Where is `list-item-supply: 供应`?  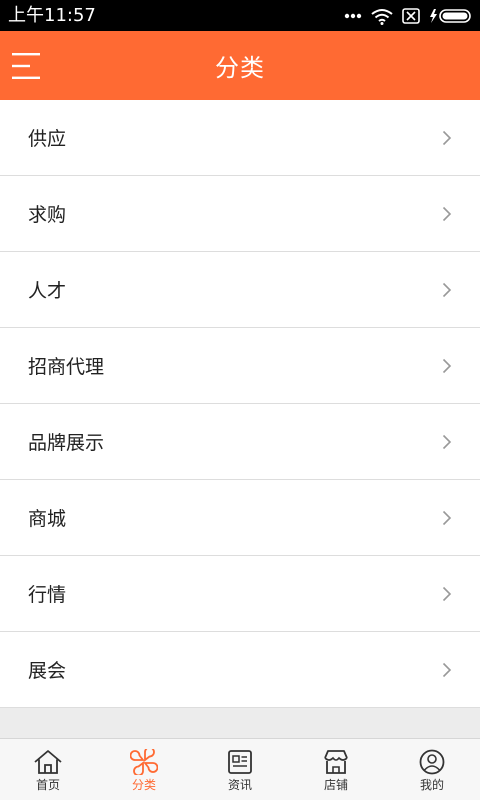 list-item-supply: 供应 is located at coordinates (240, 138).